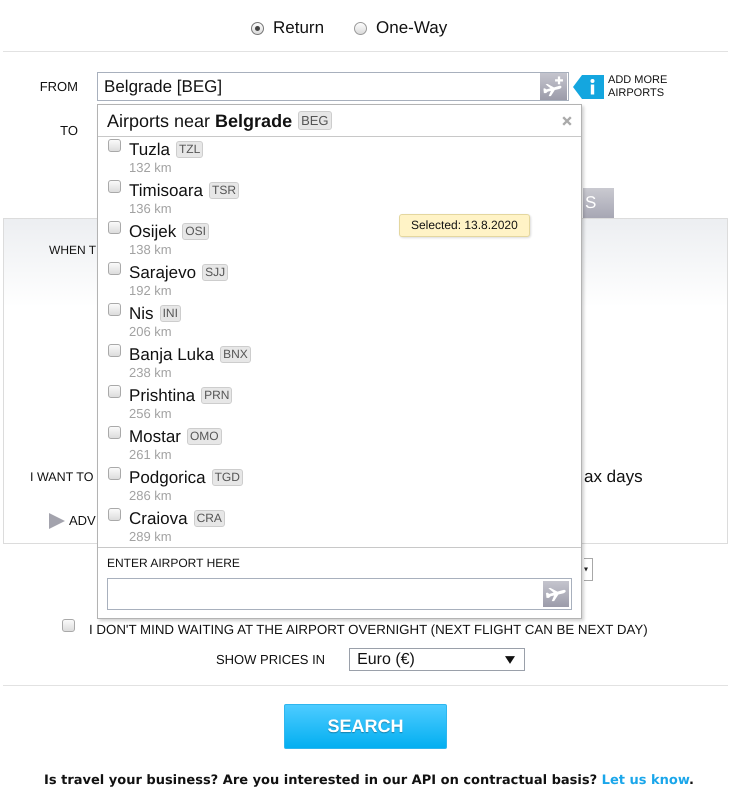  I want to click on airport-name: Tuzla, so click(149, 150).